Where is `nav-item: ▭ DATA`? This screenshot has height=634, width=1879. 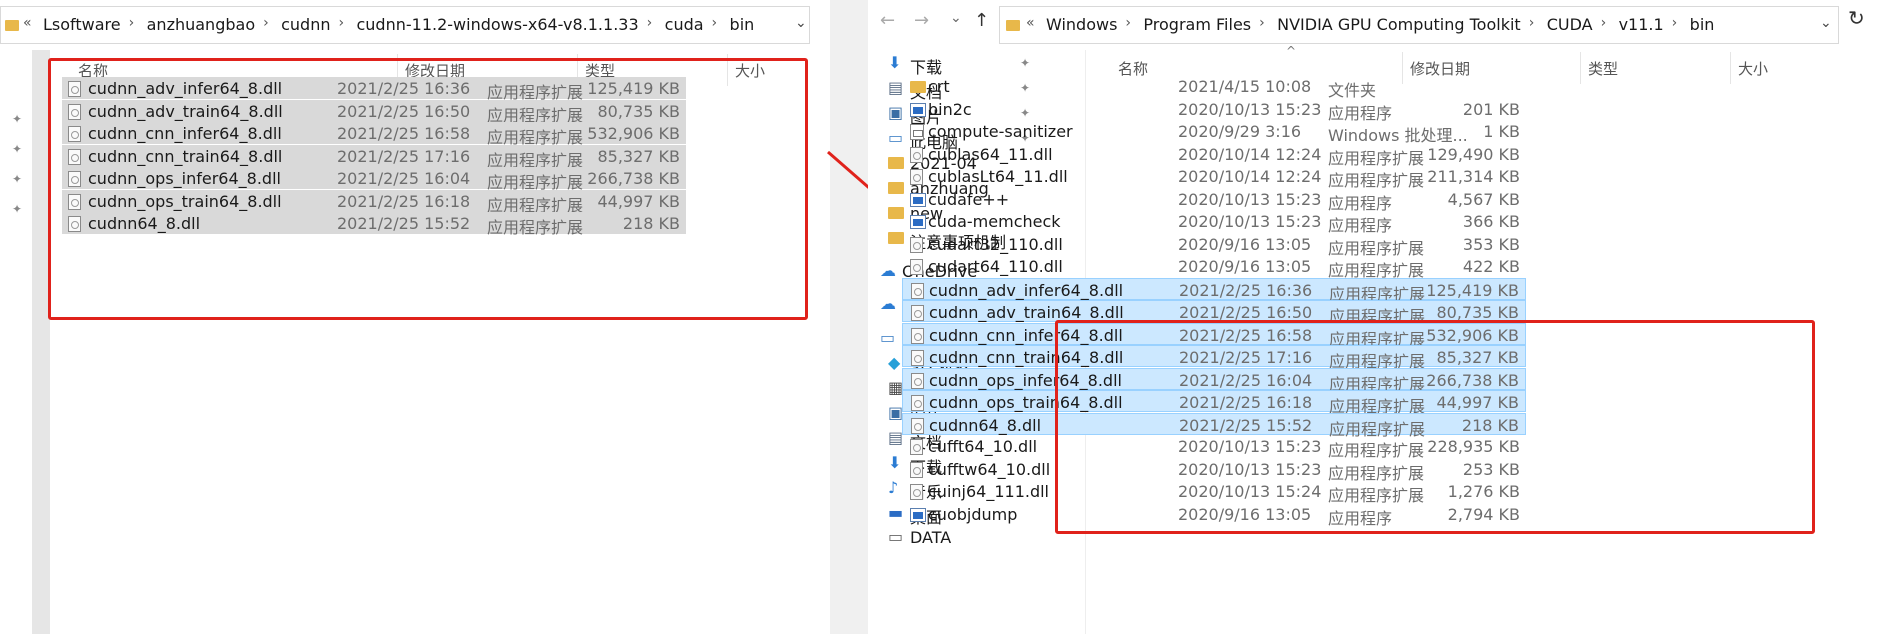
nav-item: ▭ DATA is located at coordinates (983, 538).